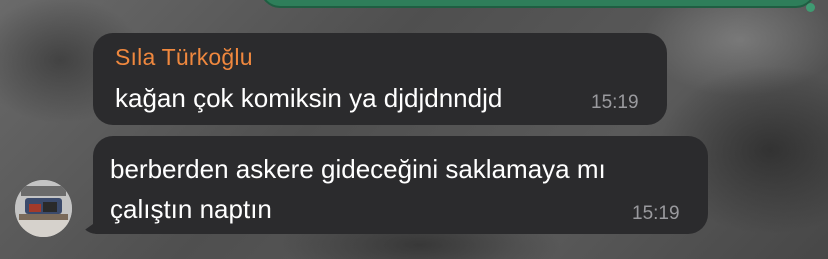  Describe the element at coordinates (810, 7) in the screenshot. I see `message-status-dot` at that location.